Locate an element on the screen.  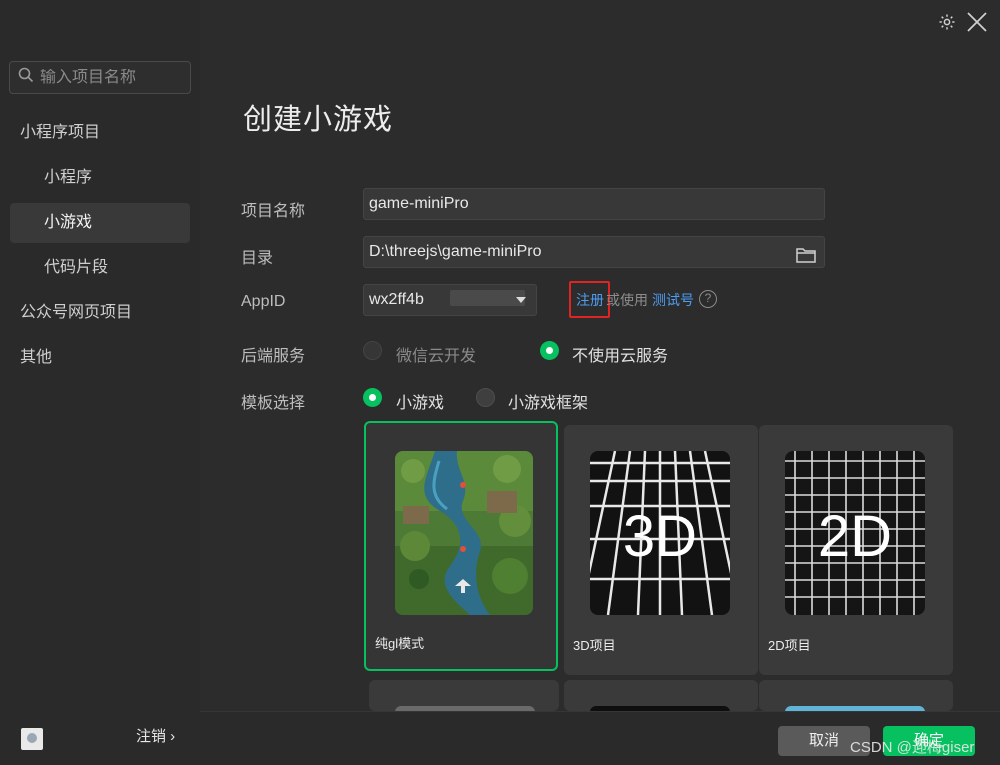
card-label: 3D项目 is located at coordinates (594, 645).